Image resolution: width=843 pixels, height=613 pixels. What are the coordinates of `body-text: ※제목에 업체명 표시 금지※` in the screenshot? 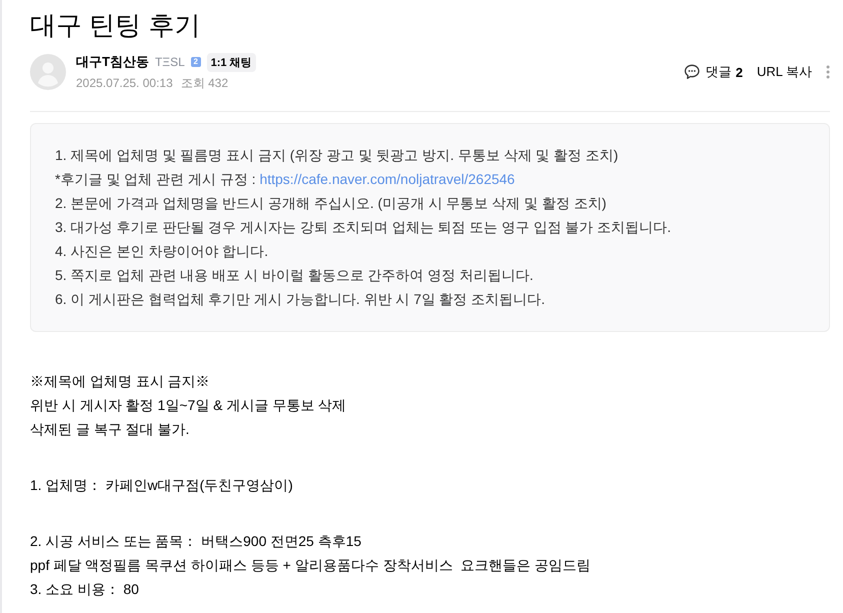 It's located at (120, 381).